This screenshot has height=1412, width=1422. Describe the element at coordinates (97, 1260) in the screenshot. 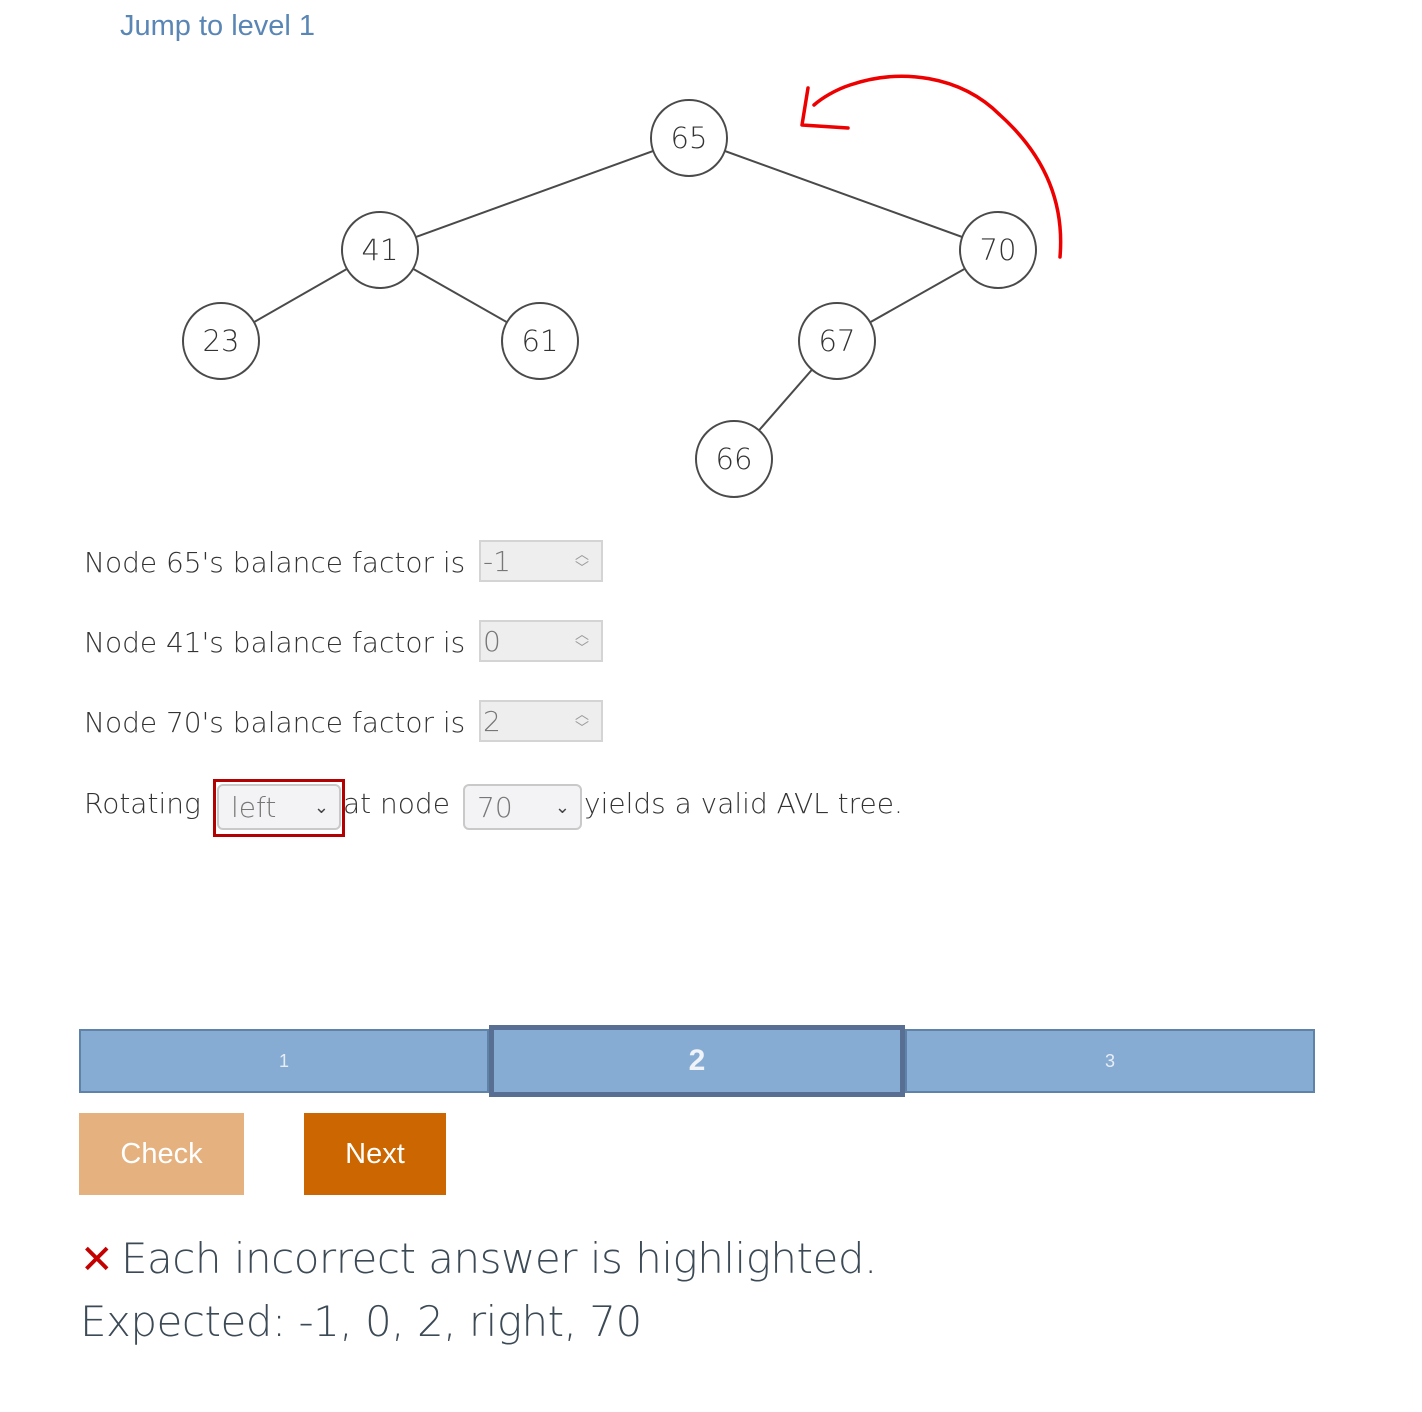

I see `incorrect-x-icon: ✕` at that location.